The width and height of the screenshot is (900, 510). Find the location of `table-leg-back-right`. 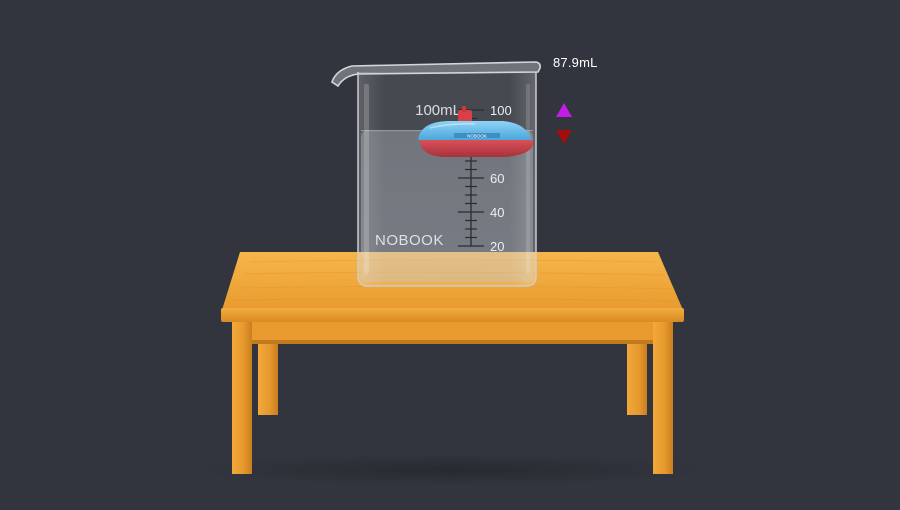

table-leg-back-right is located at coordinates (637, 375).